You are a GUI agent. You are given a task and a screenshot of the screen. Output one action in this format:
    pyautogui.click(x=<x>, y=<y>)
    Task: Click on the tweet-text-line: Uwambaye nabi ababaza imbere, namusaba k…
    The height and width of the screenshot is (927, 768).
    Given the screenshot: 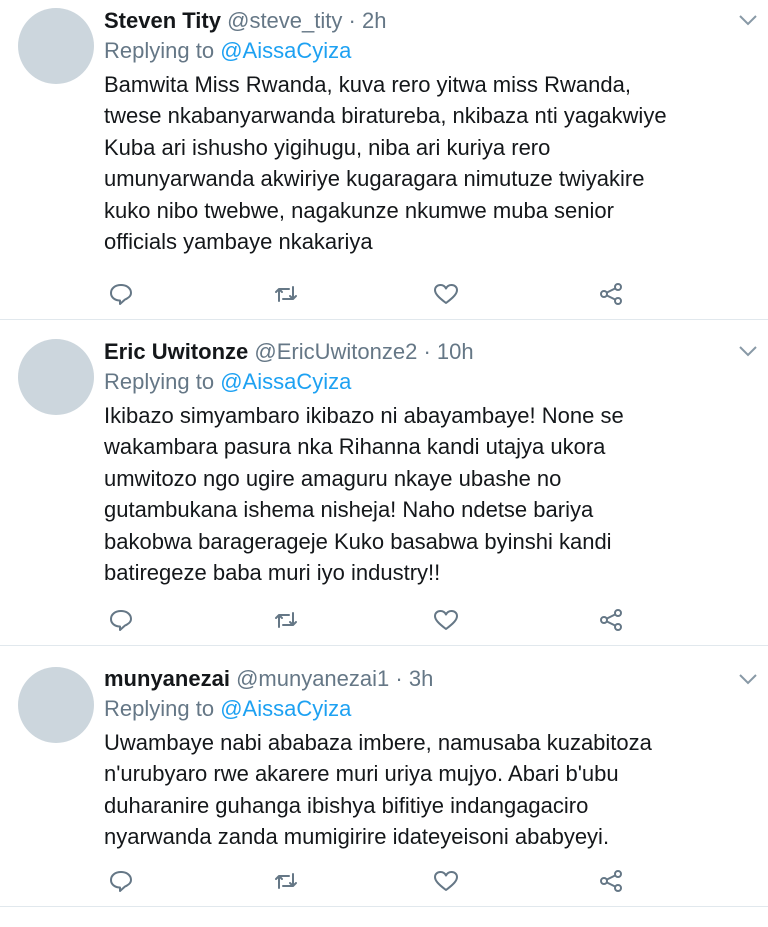 What is the action you would take?
    pyautogui.click(x=378, y=742)
    